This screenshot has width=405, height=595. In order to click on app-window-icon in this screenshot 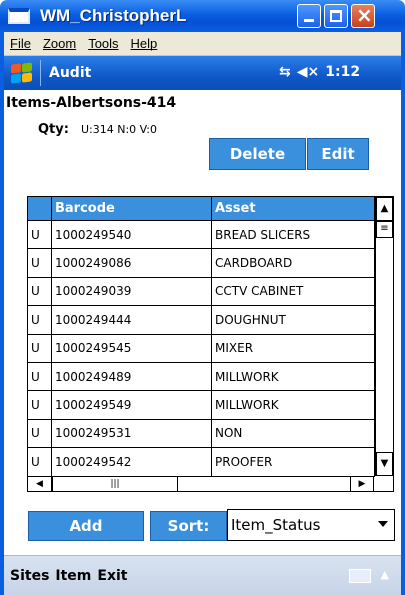, I will do `click(19, 16)`.